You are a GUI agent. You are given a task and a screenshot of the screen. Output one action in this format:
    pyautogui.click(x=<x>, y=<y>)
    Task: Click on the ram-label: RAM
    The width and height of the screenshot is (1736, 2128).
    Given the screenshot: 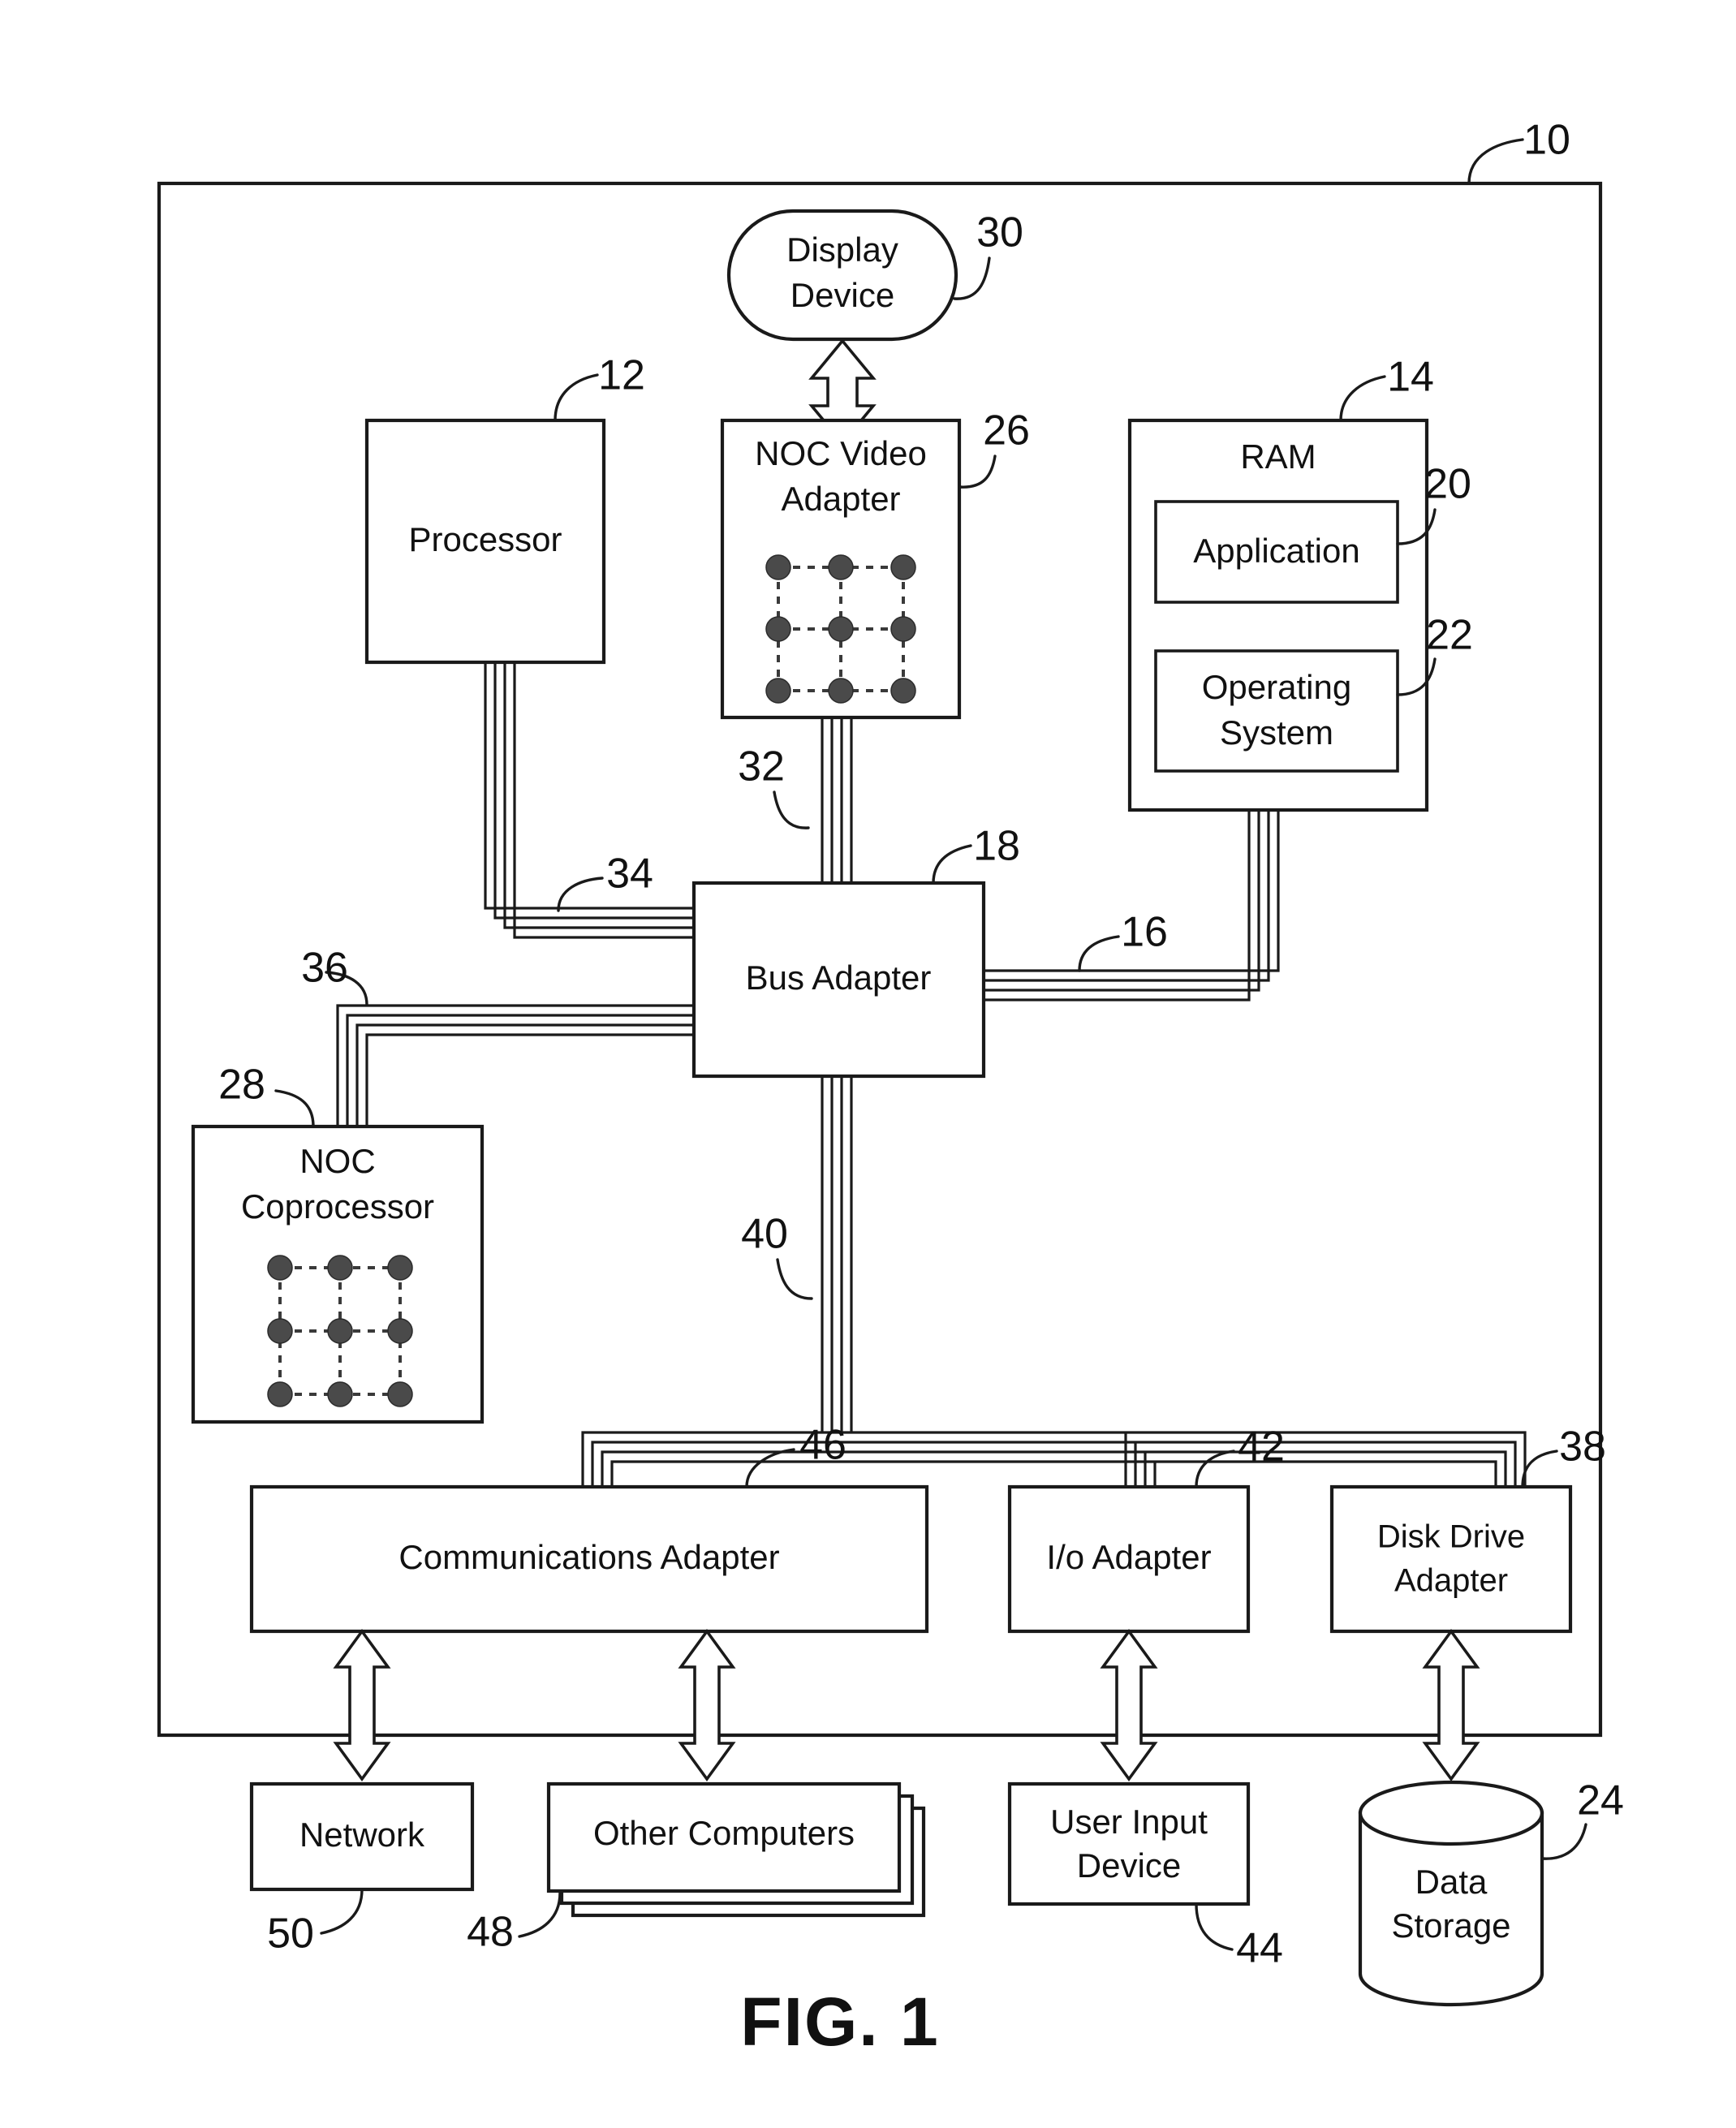 What is the action you would take?
    pyautogui.click(x=1278, y=457)
    